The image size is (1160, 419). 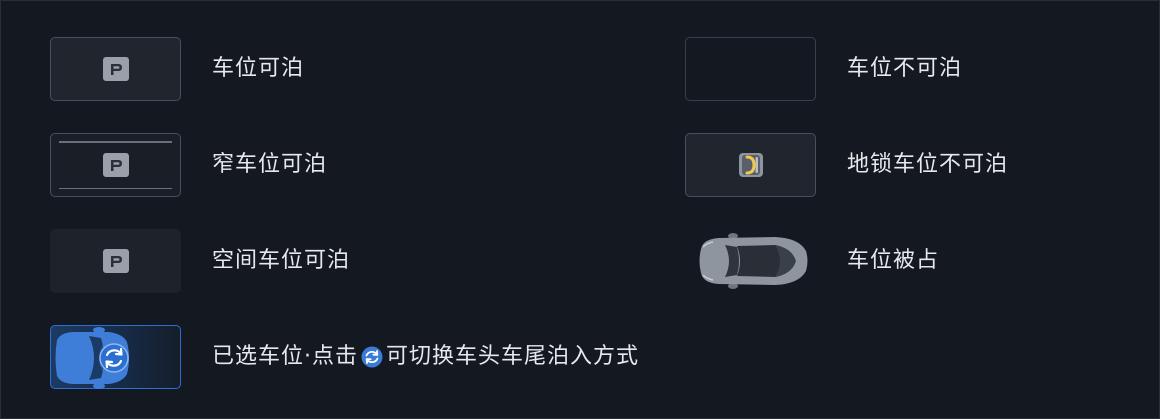 I want to click on occupied-label: 车位被占, so click(x=893, y=260).